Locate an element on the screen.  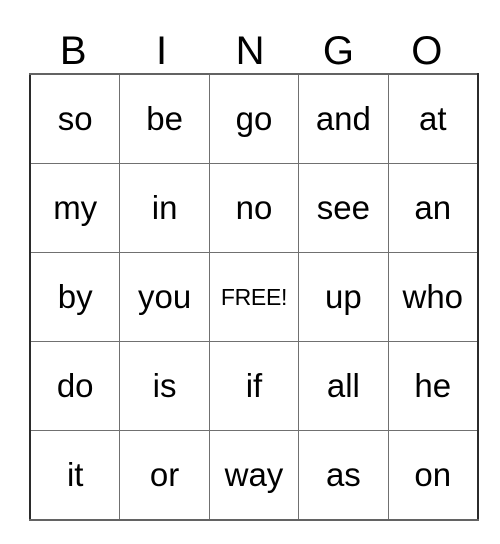
bingo-cell-g1: and is located at coordinates (343, 118).